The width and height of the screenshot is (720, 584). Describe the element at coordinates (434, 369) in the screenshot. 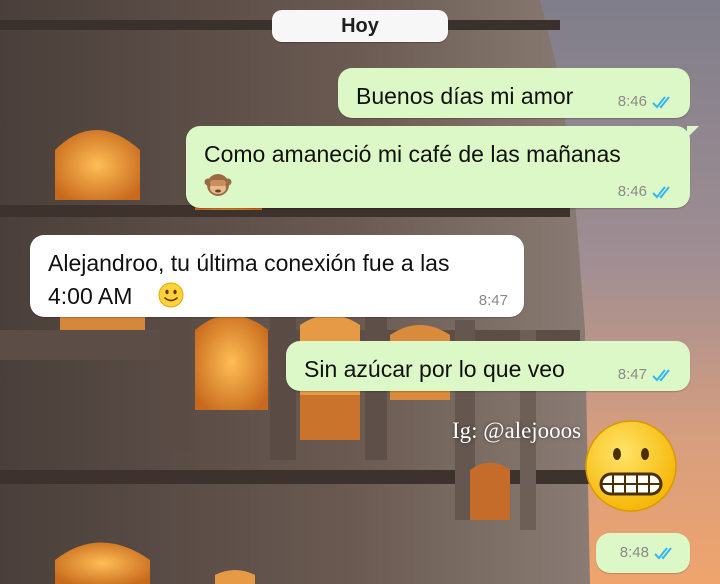

I see `message-text: Sin azúcar por lo que veo` at that location.